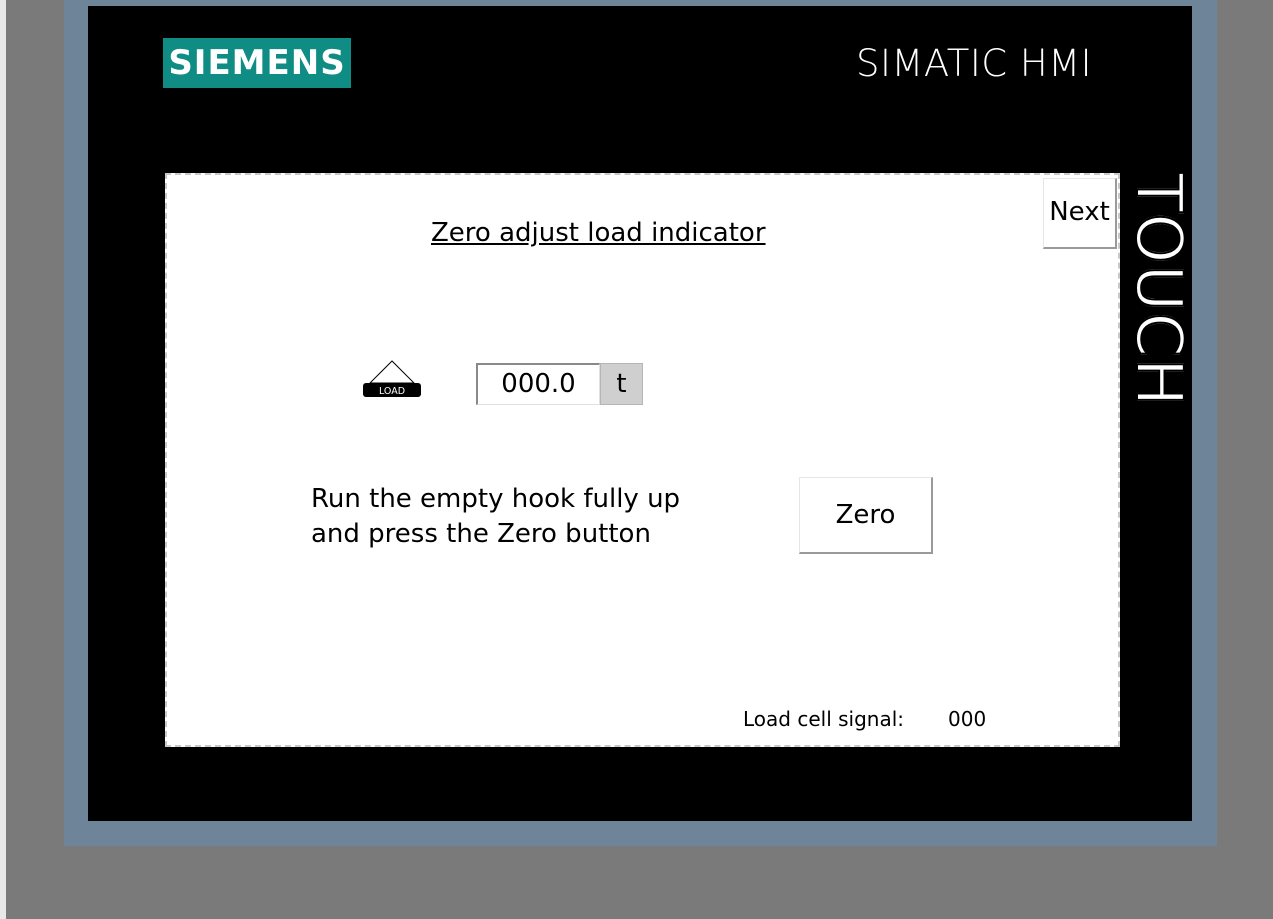 The image size is (1273, 919). I want to click on touch-label-area: TOUCH, so click(1156, 298).